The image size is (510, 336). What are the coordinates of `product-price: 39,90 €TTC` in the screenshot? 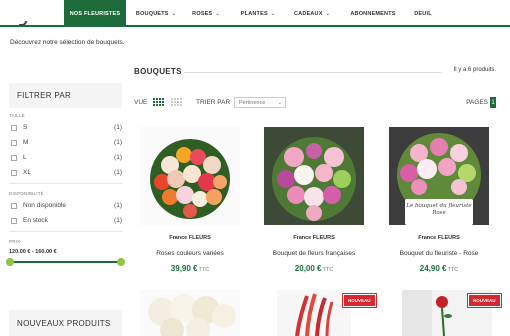 It's located at (190, 268).